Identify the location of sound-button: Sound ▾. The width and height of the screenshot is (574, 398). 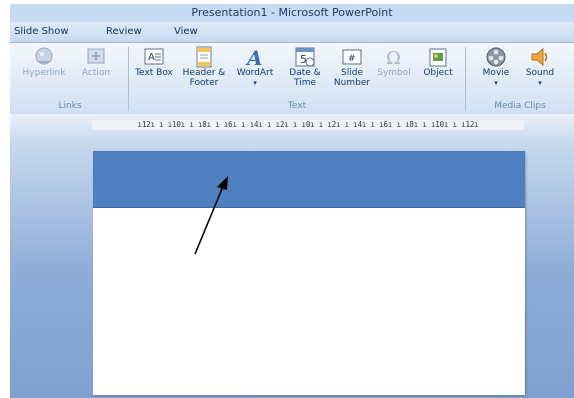
(540, 67).